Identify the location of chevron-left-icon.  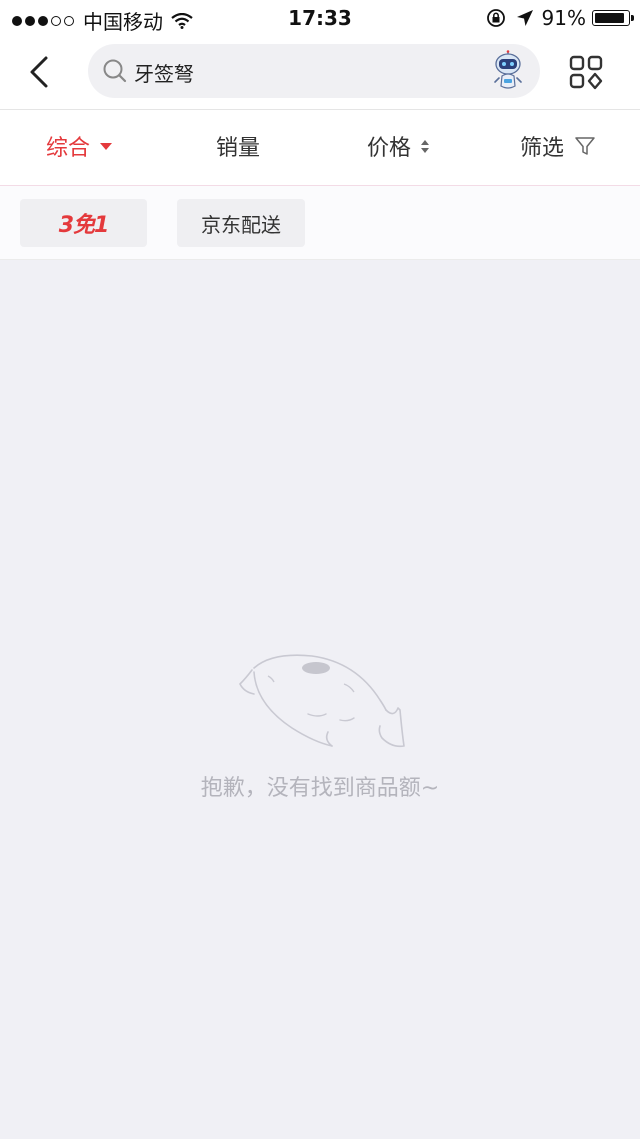
(39, 72).